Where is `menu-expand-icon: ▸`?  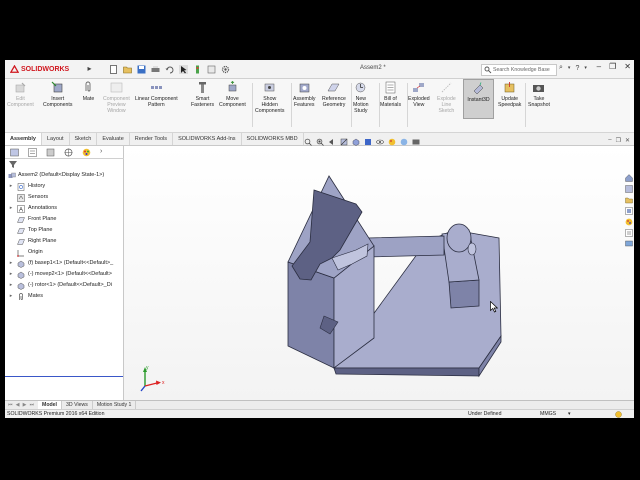 menu-expand-icon: ▸ is located at coordinates (89, 69).